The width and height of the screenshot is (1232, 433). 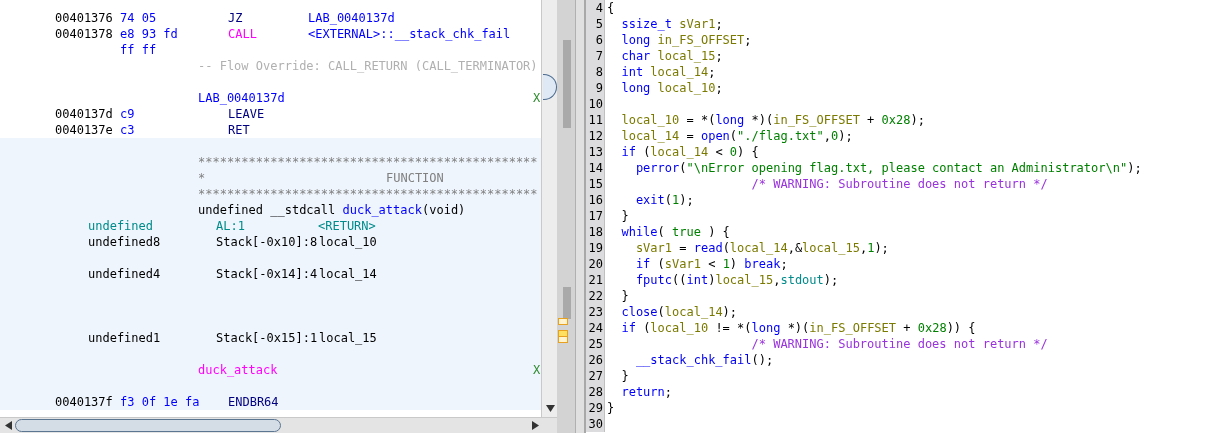 What do you see at coordinates (580, 216) in the screenshot?
I see `panel-splitter` at bounding box center [580, 216].